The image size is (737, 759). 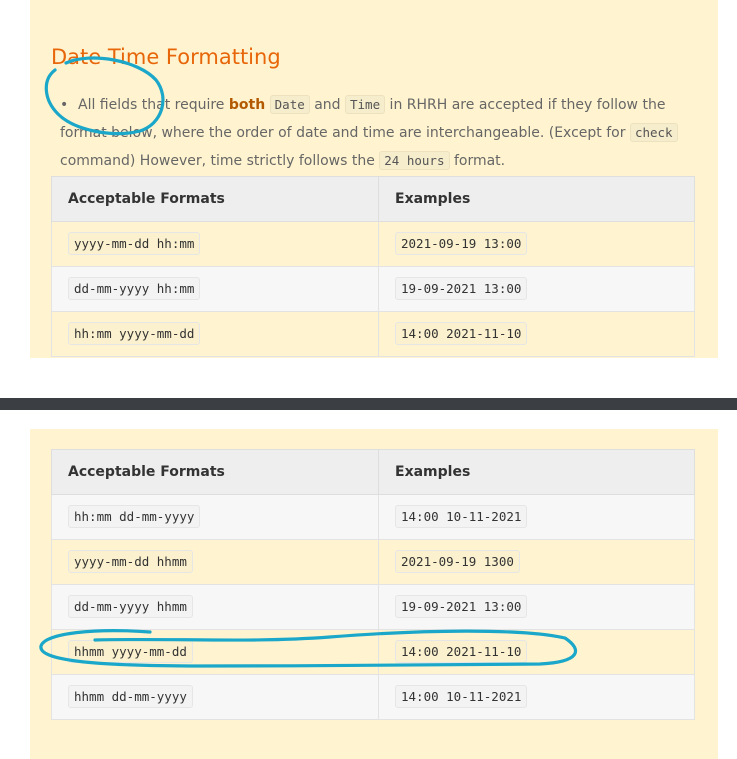 I want to click on format-cell: dd-mm-yyyy hh:mm, so click(x=215, y=289).